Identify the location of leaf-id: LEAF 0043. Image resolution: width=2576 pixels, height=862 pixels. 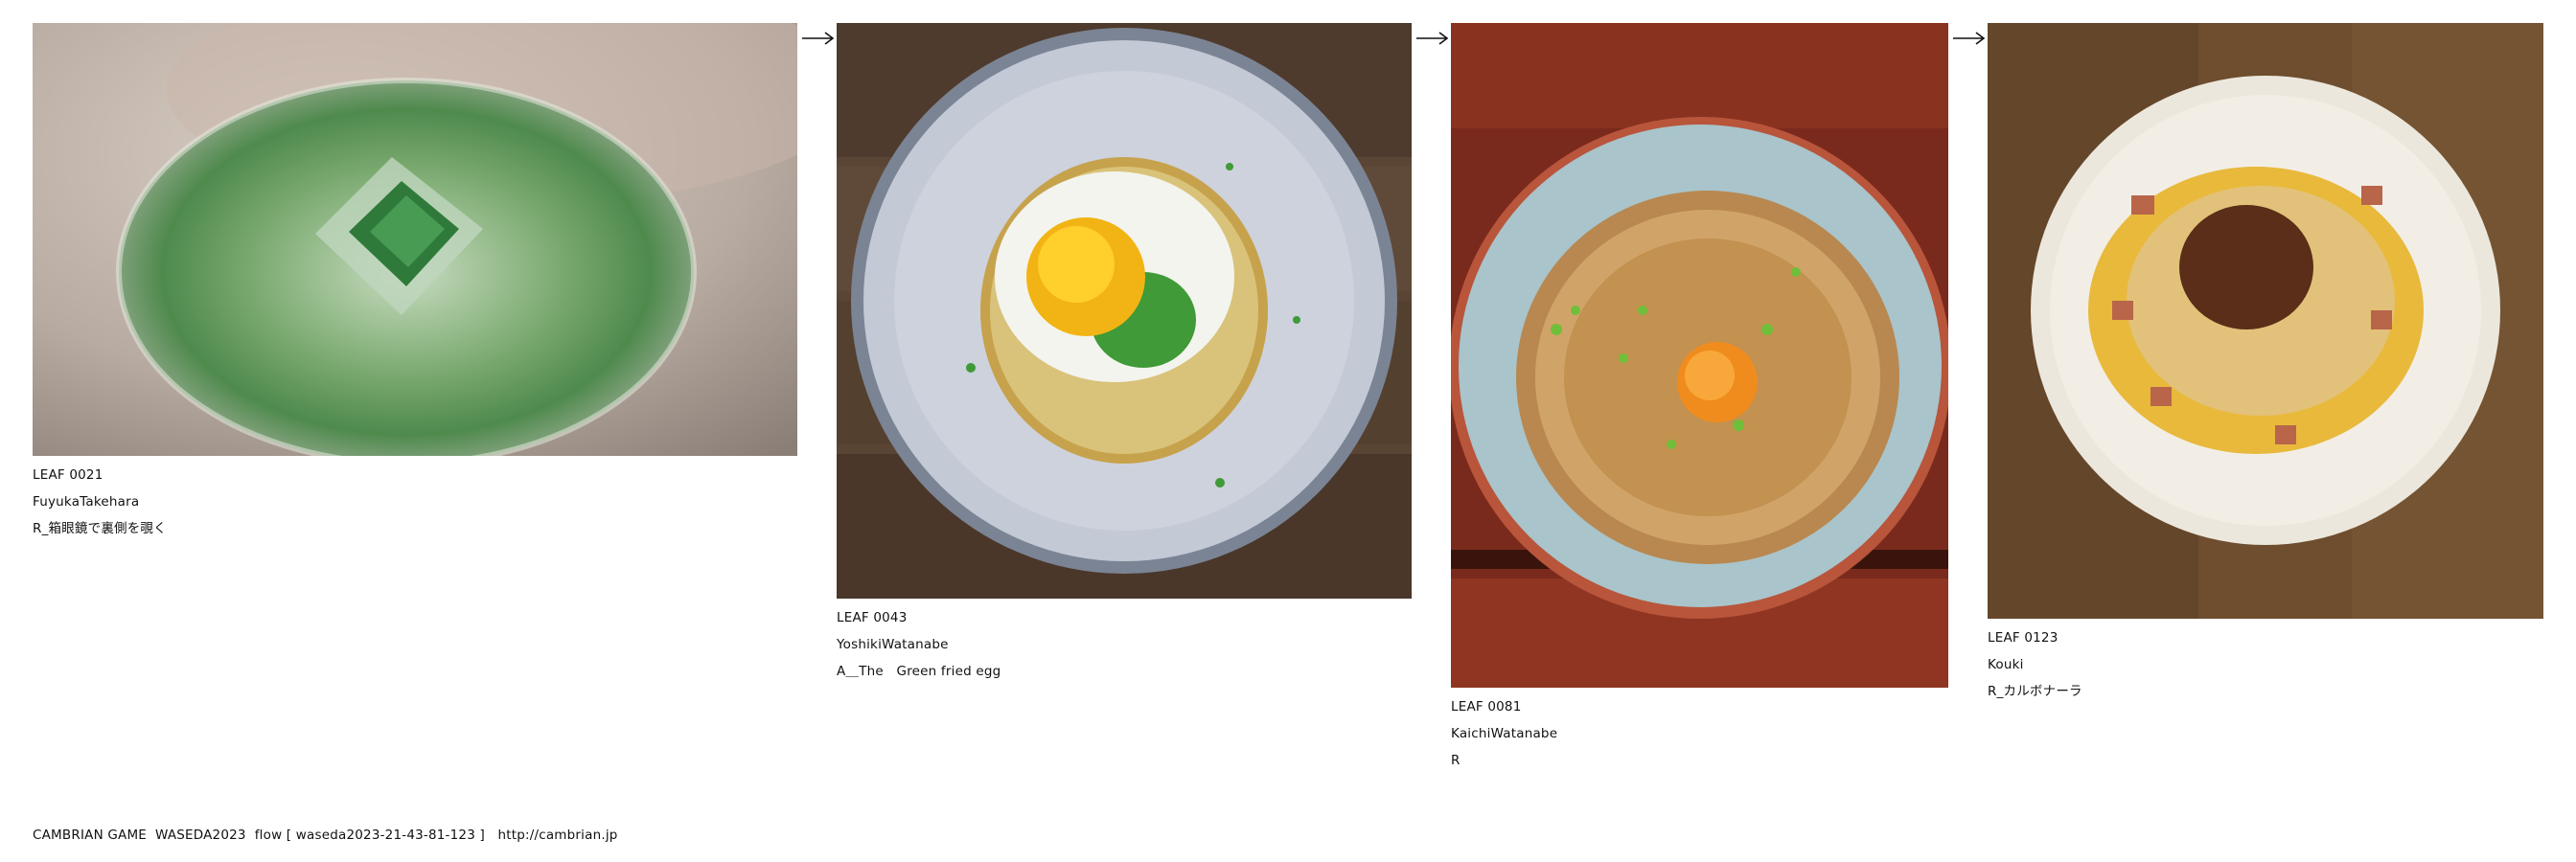
(918, 617).